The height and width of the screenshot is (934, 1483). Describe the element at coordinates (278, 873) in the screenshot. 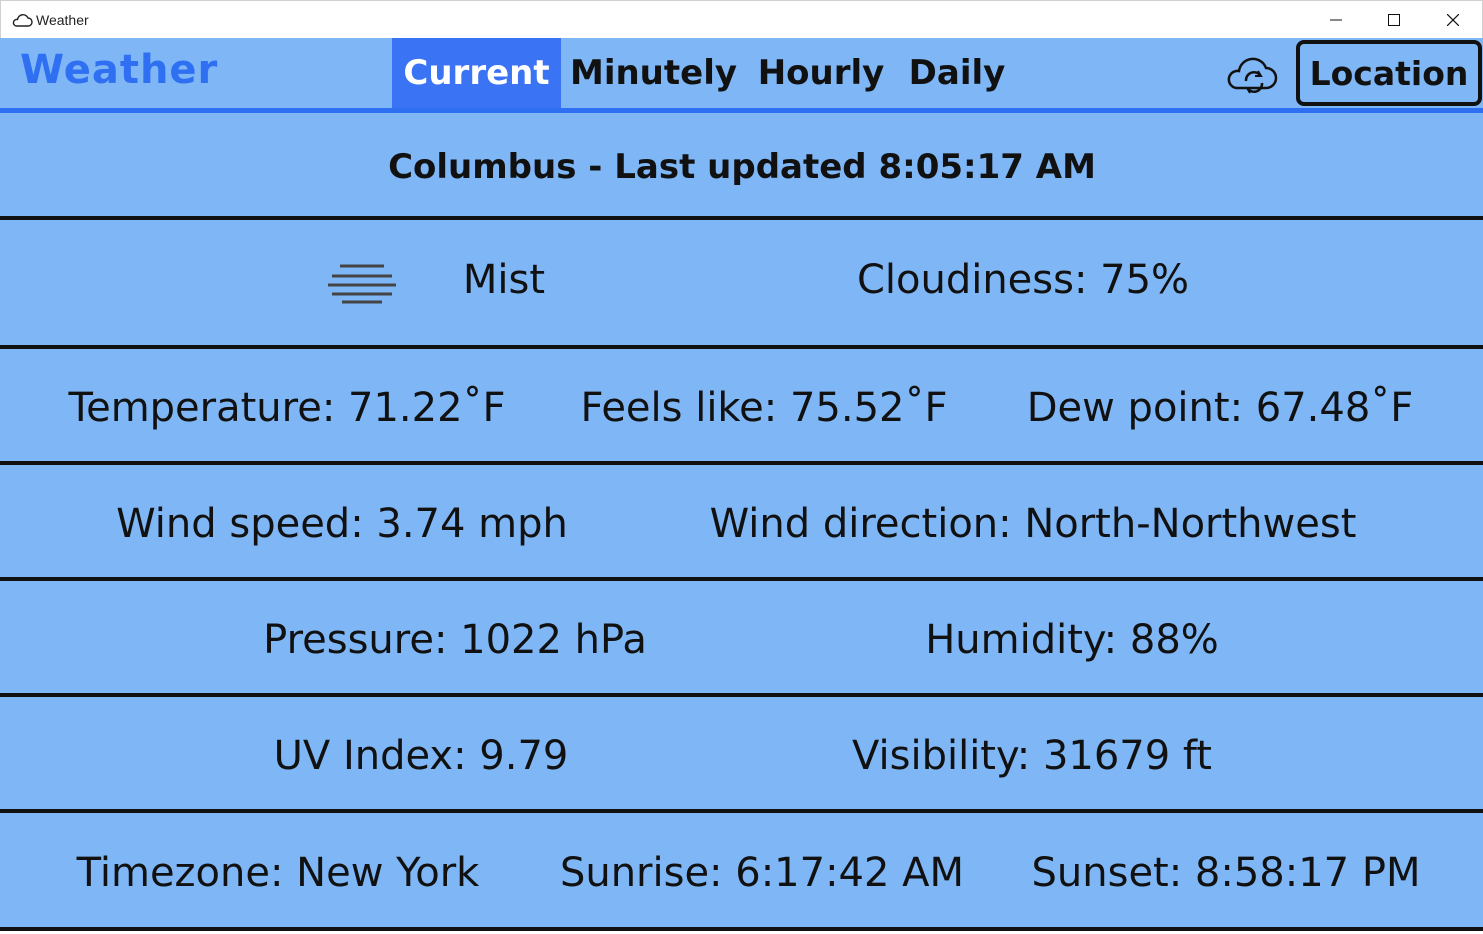

I see `timezone-text: Timezone: New York` at that location.